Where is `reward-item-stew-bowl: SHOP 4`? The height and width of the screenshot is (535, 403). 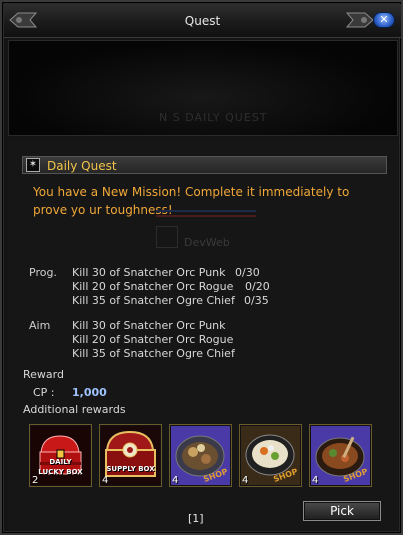 reward-item-stew-bowl: SHOP 4 is located at coordinates (340, 455).